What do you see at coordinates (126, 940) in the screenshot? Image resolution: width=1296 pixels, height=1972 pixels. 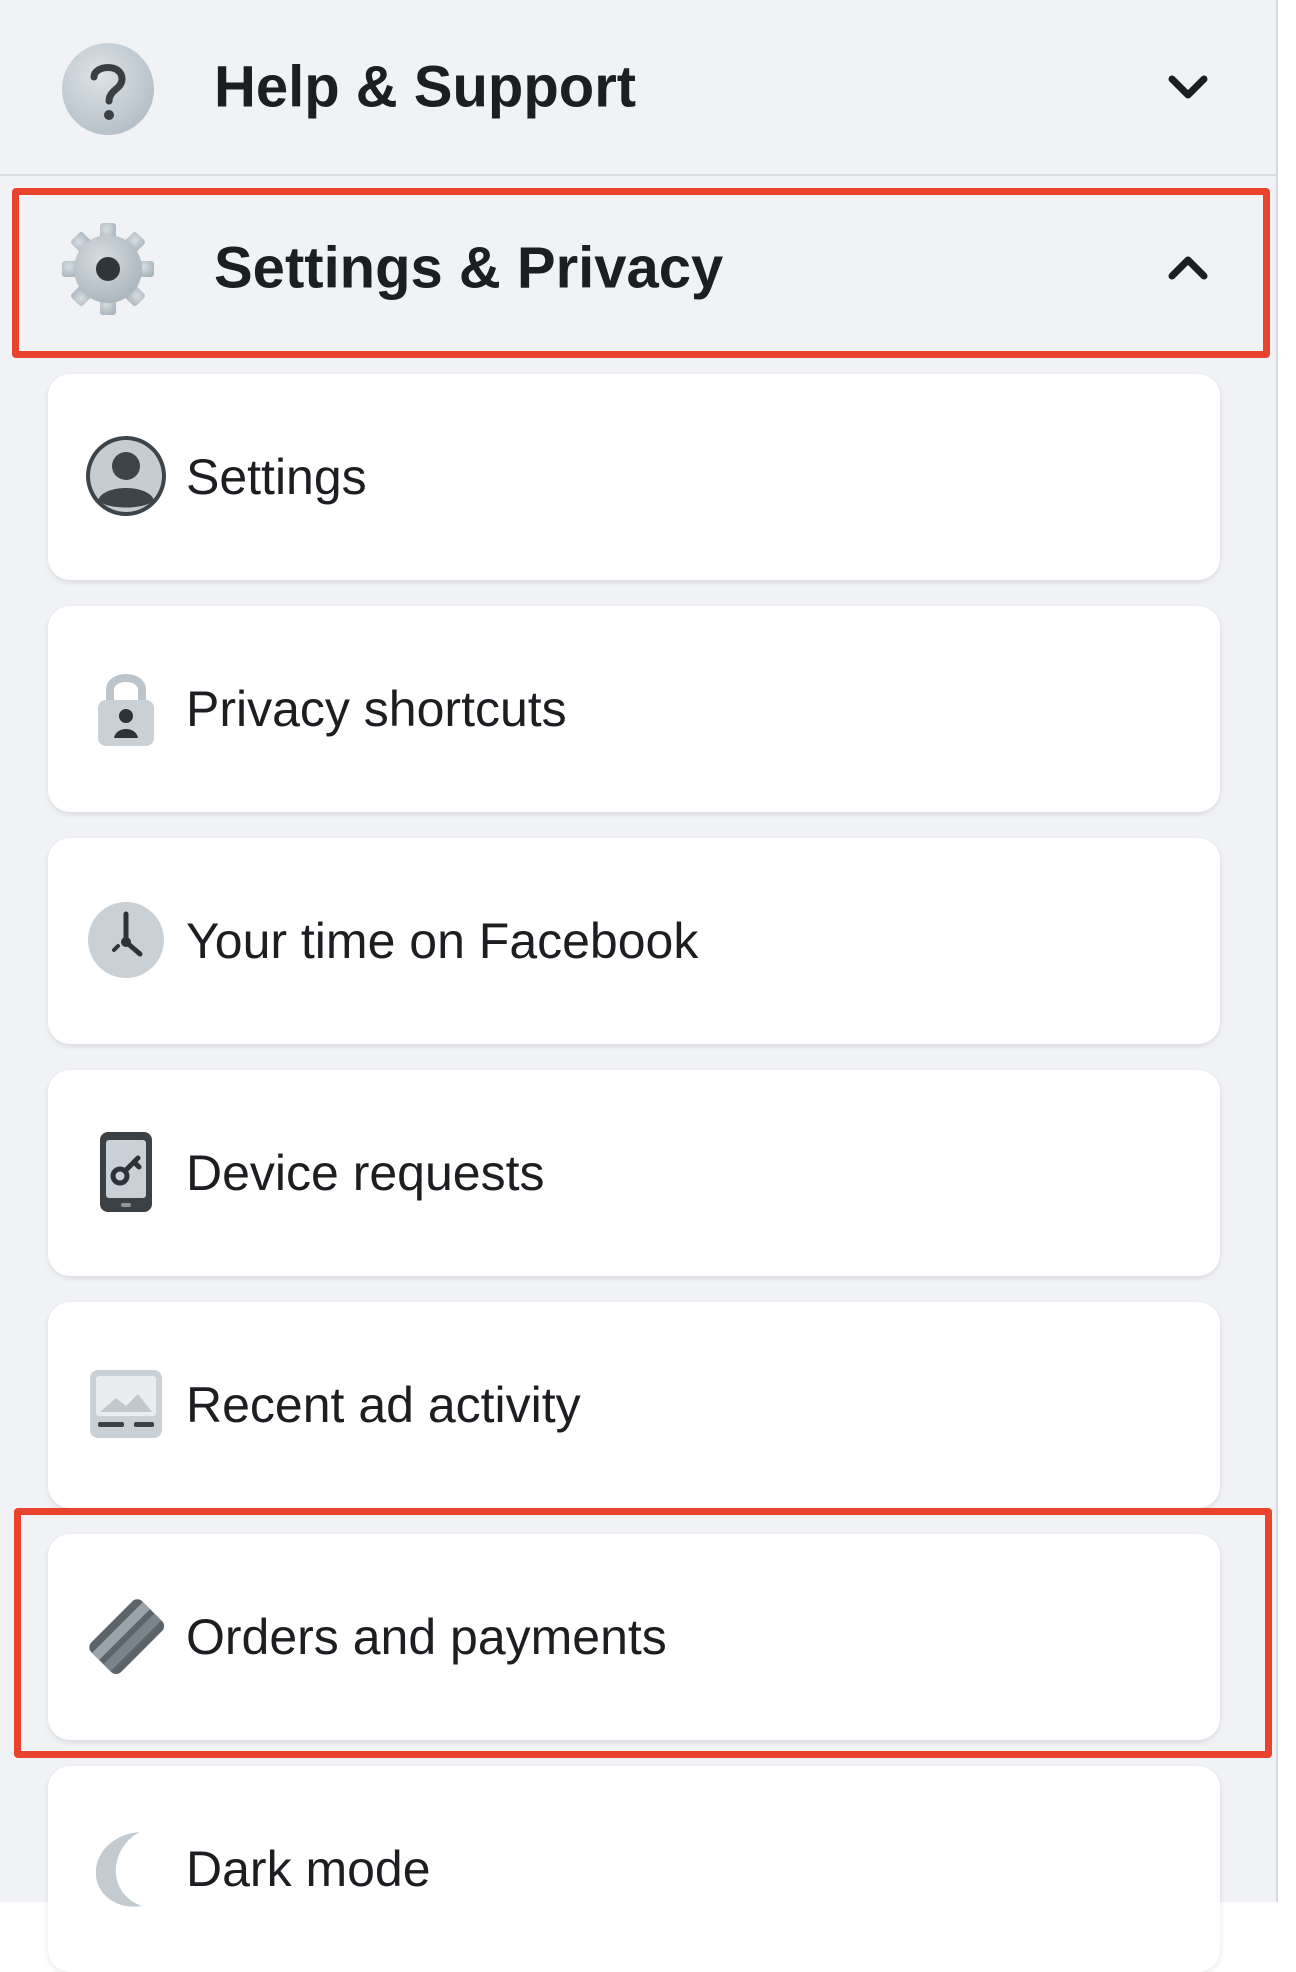 I see `clock-icon` at bounding box center [126, 940].